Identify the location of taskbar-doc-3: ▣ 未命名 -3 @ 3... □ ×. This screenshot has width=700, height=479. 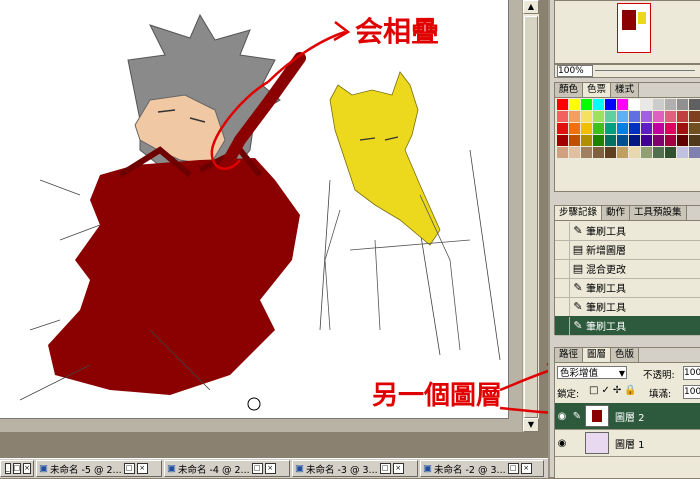
(355, 468).